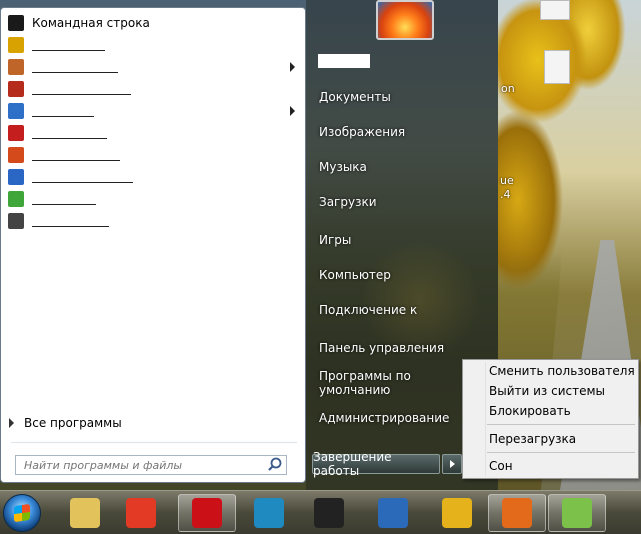 Image resolution: width=641 pixels, height=534 pixels. What do you see at coordinates (508, 88) in the screenshot?
I see `desktop-icon-label: on` at bounding box center [508, 88].